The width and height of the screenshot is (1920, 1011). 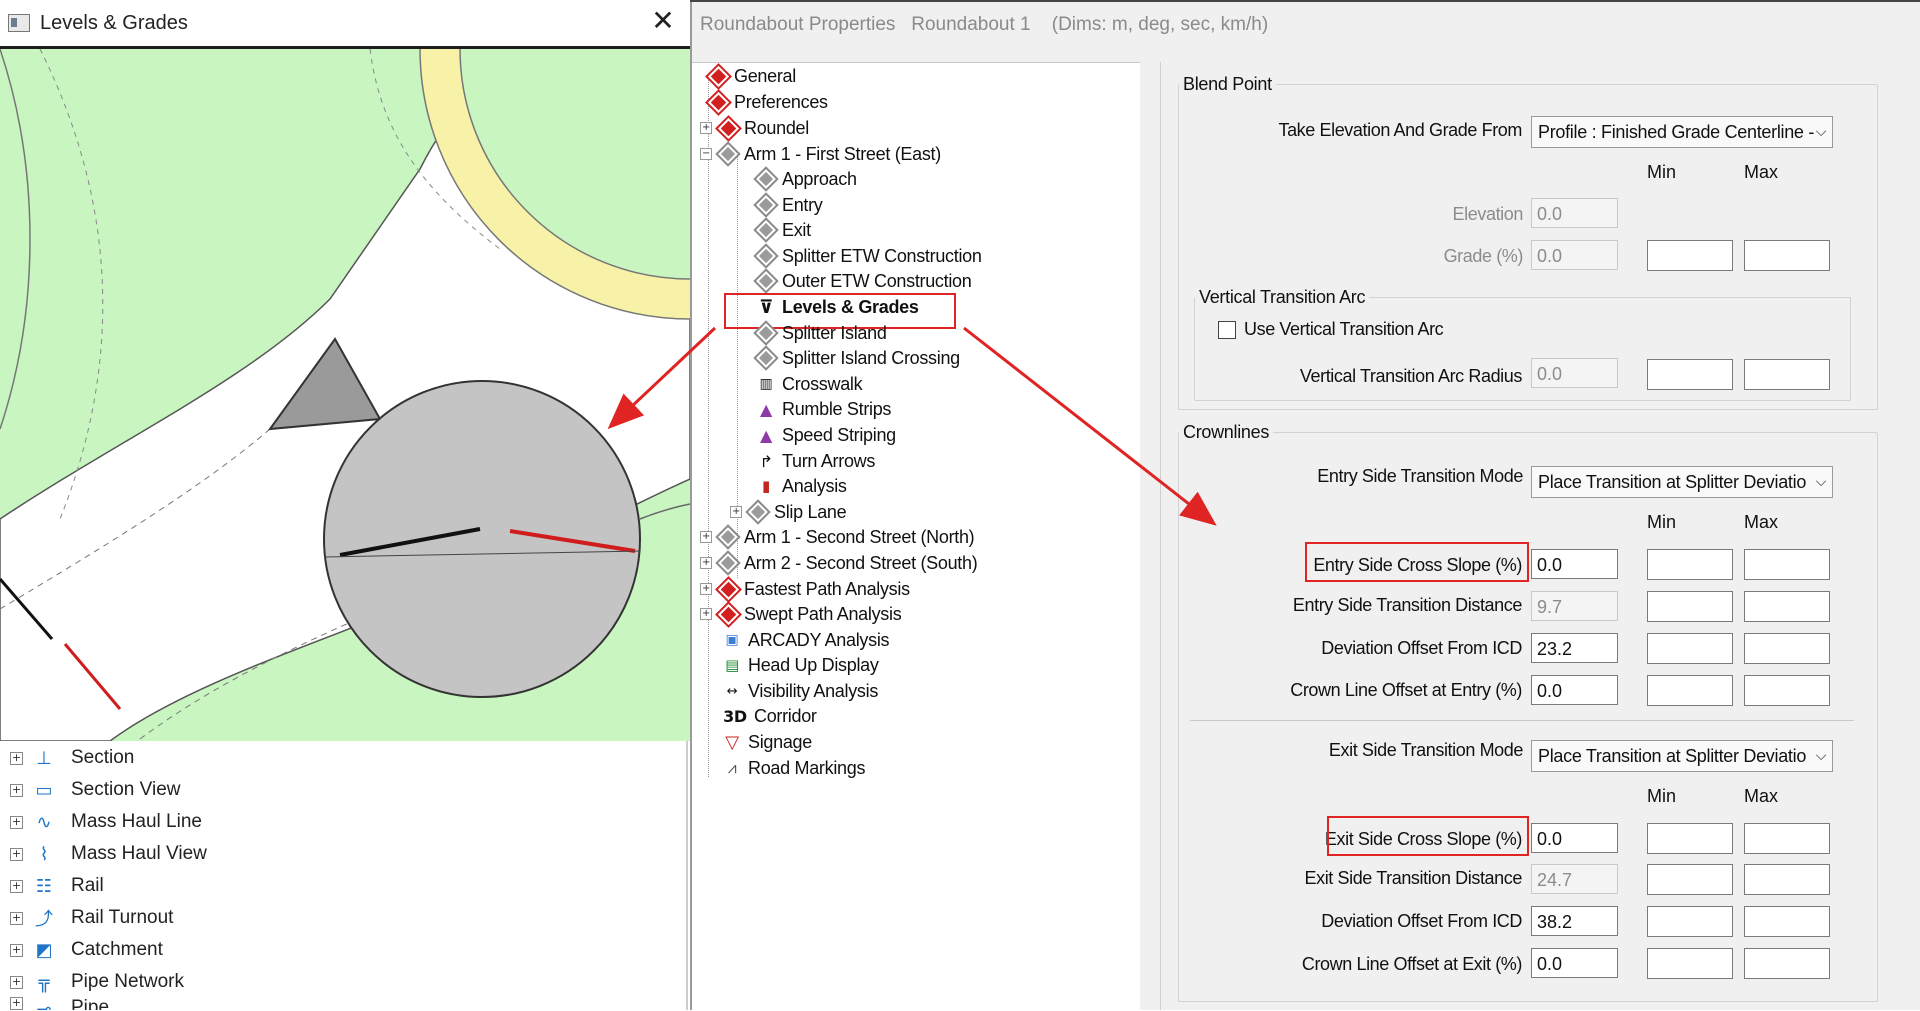 I want to click on tree-node-label: Splitter ETW Construction, so click(x=882, y=255).